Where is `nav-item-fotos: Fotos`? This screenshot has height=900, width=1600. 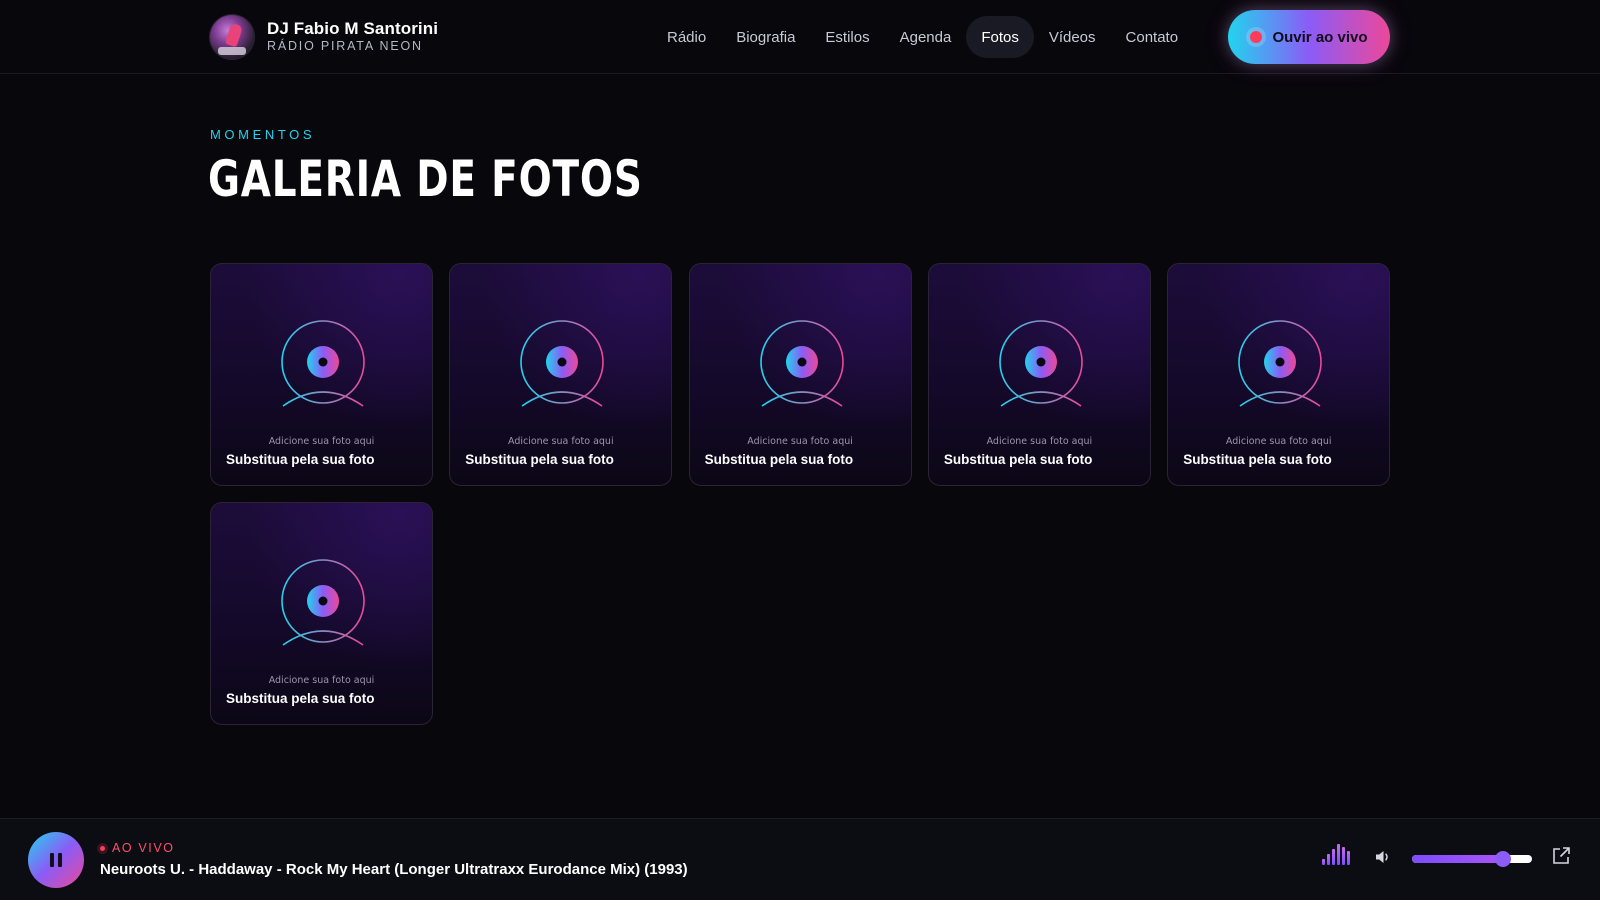
nav-item-fotos: Fotos is located at coordinates (1000, 37).